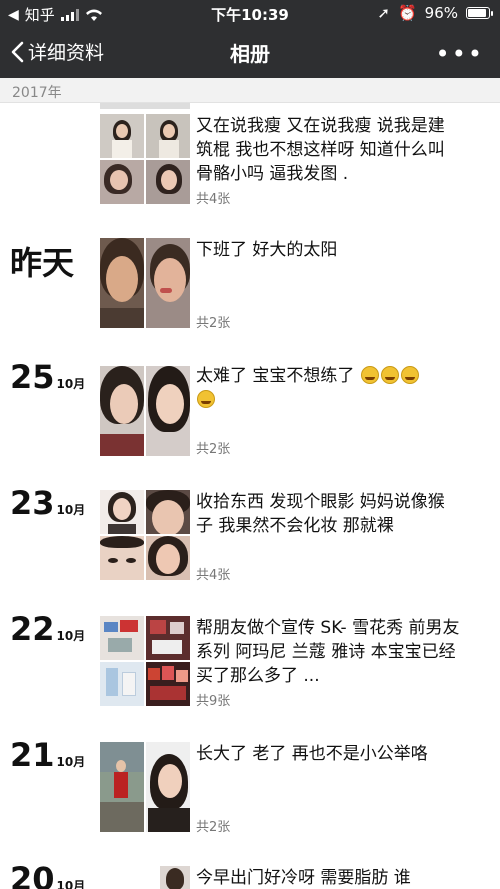 The width and height of the screenshot is (500, 889). I want to click on album-post: 25 10月 太难了 宝宝不想练了 共2张, so click(250, 411).